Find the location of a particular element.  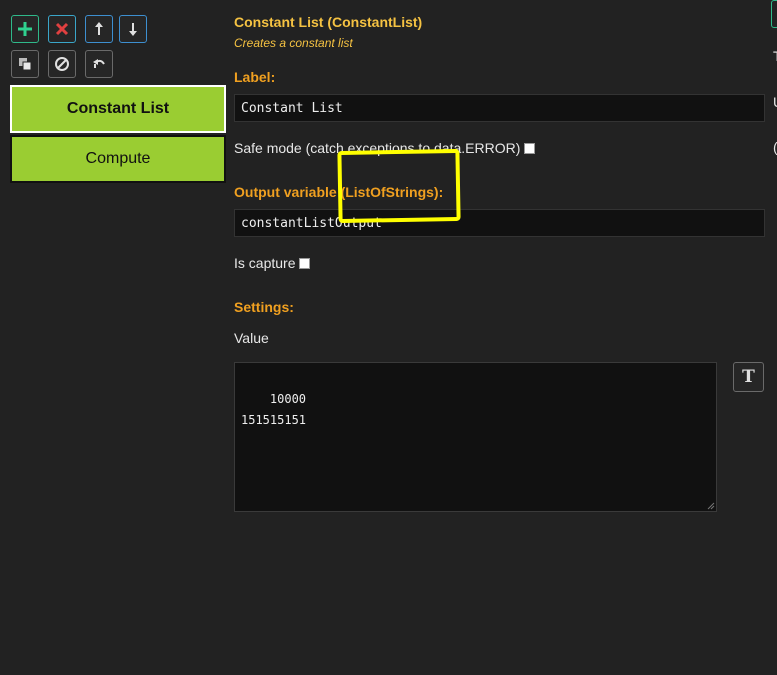

undo-icon is located at coordinates (99, 63).